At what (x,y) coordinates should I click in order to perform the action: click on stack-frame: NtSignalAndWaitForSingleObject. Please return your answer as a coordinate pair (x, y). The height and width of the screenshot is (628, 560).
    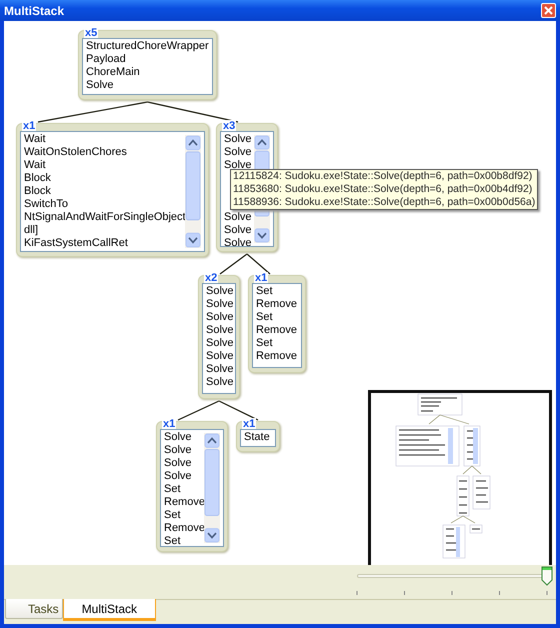
    Looking at the image, I should click on (105, 217).